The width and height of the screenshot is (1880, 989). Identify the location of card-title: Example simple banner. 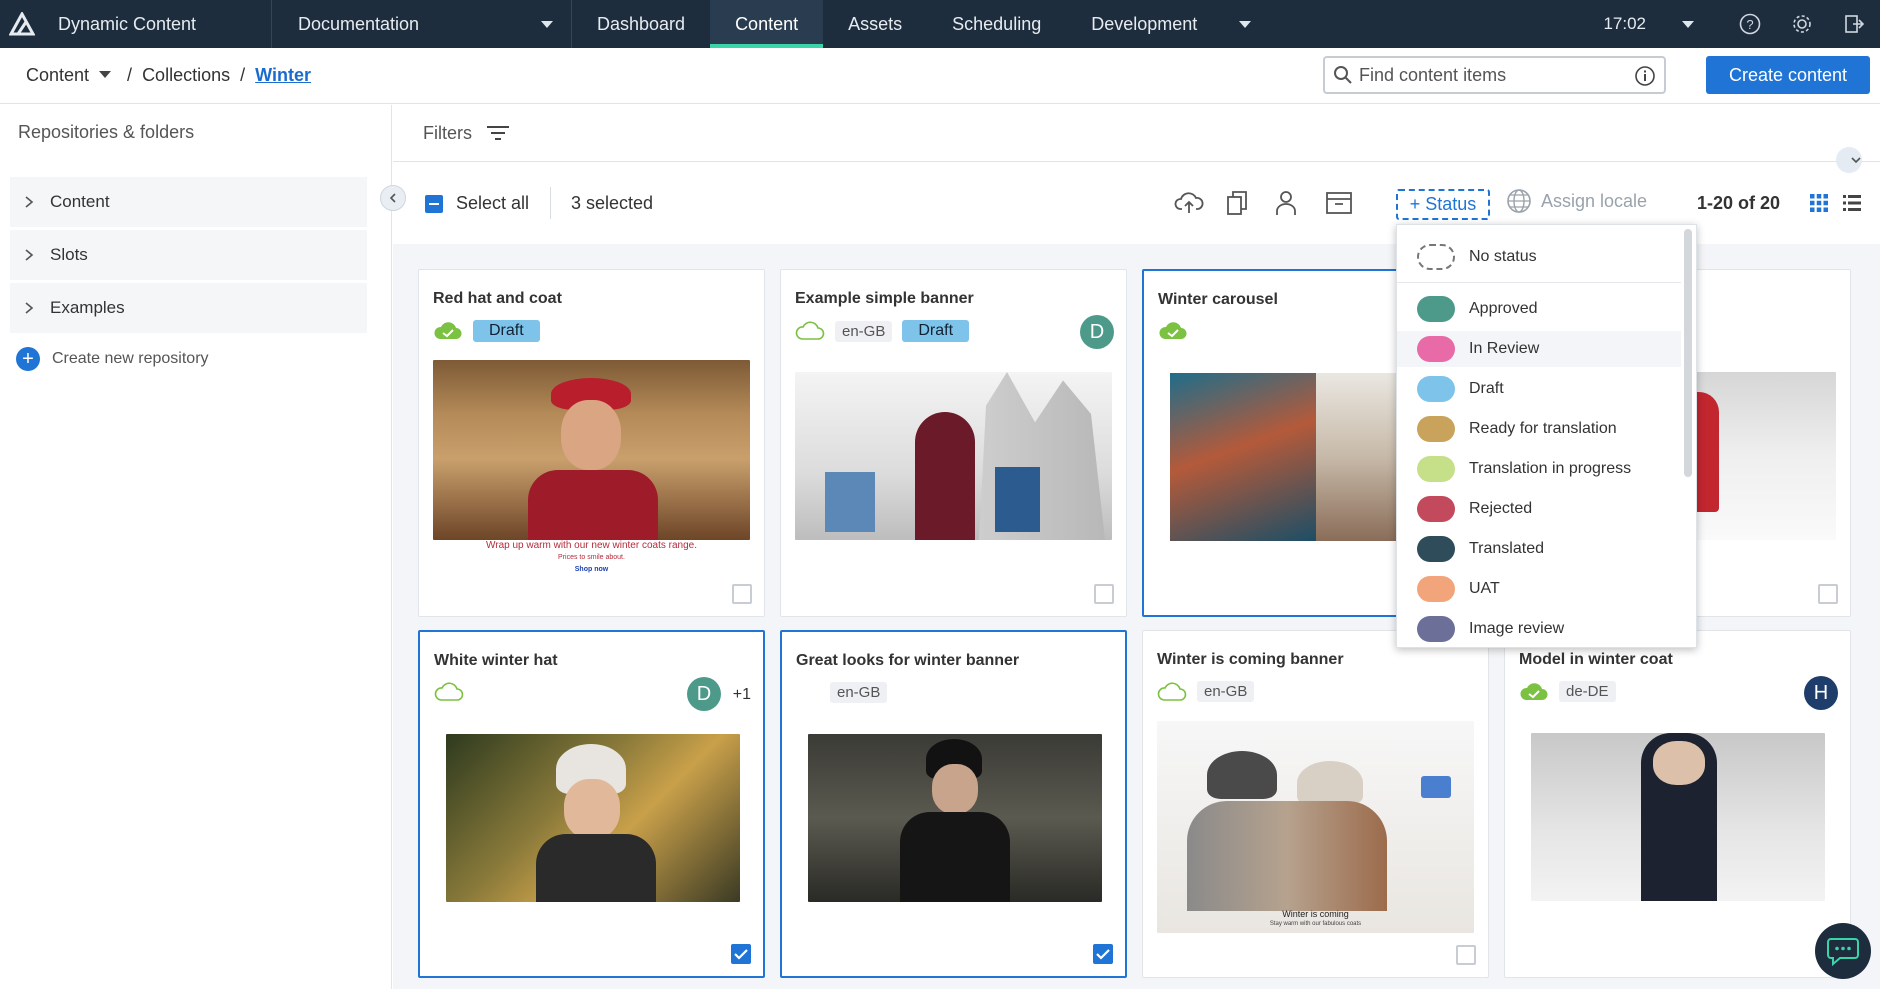
(884, 298).